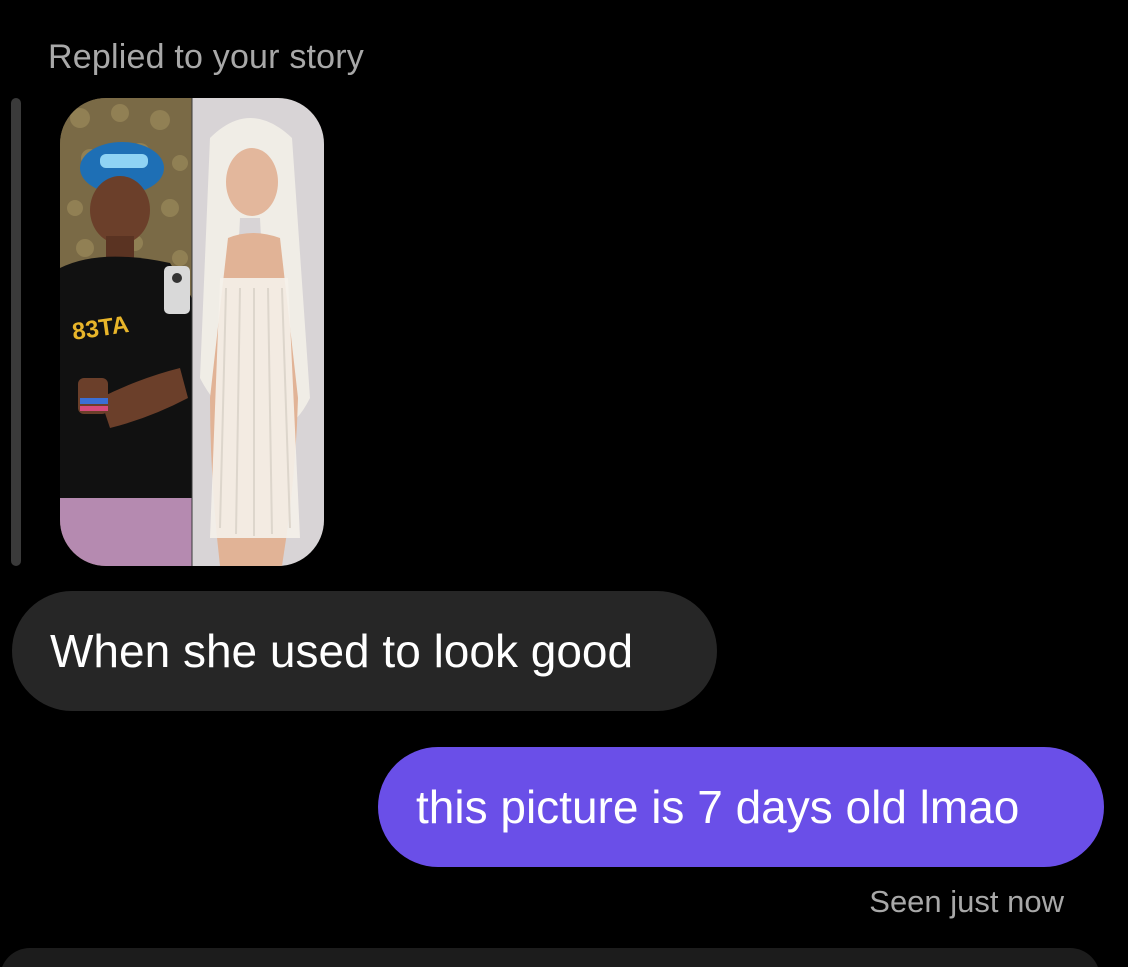 The width and height of the screenshot is (1128, 967). I want to click on story-photo: 83TA, so click(192, 332).